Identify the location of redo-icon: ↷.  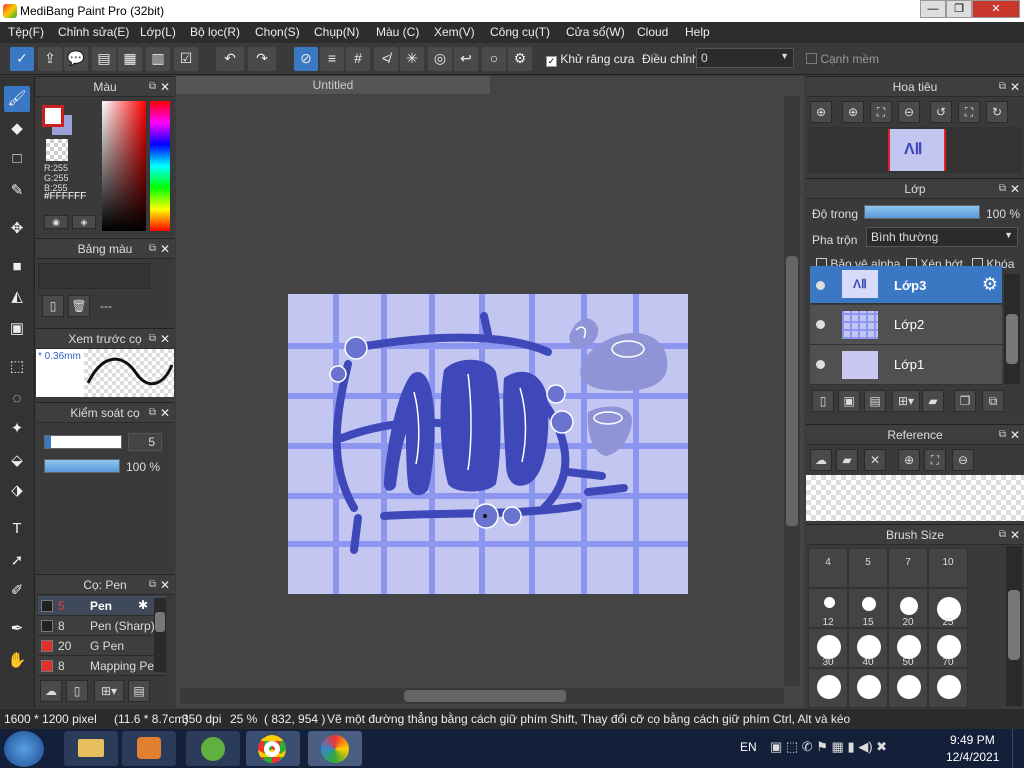
(262, 59).